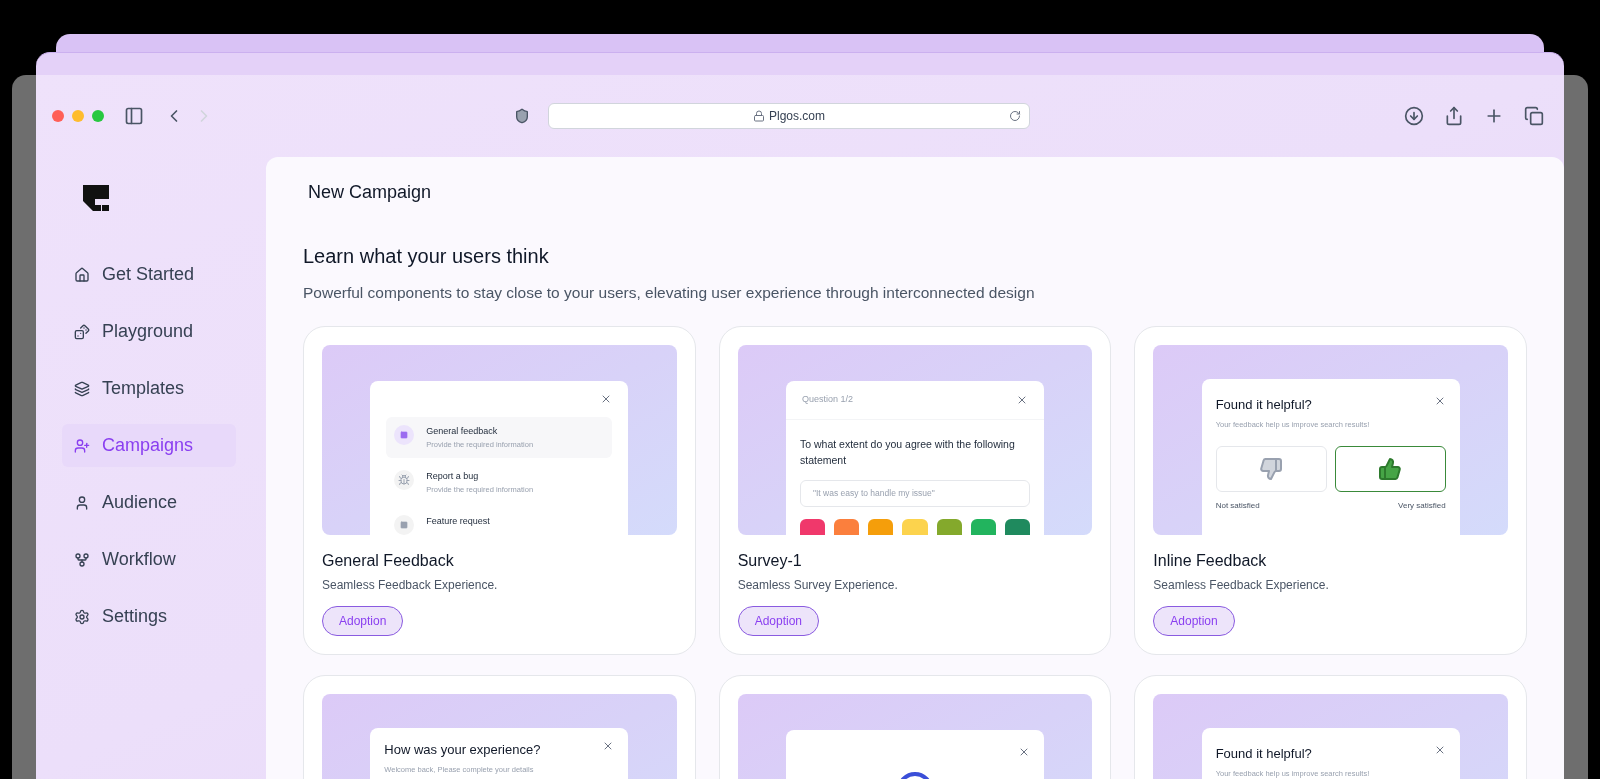 The height and width of the screenshot is (779, 1600). Describe the element at coordinates (1210, 561) in the screenshot. I see `card-title: Inline Feedback` at that location.